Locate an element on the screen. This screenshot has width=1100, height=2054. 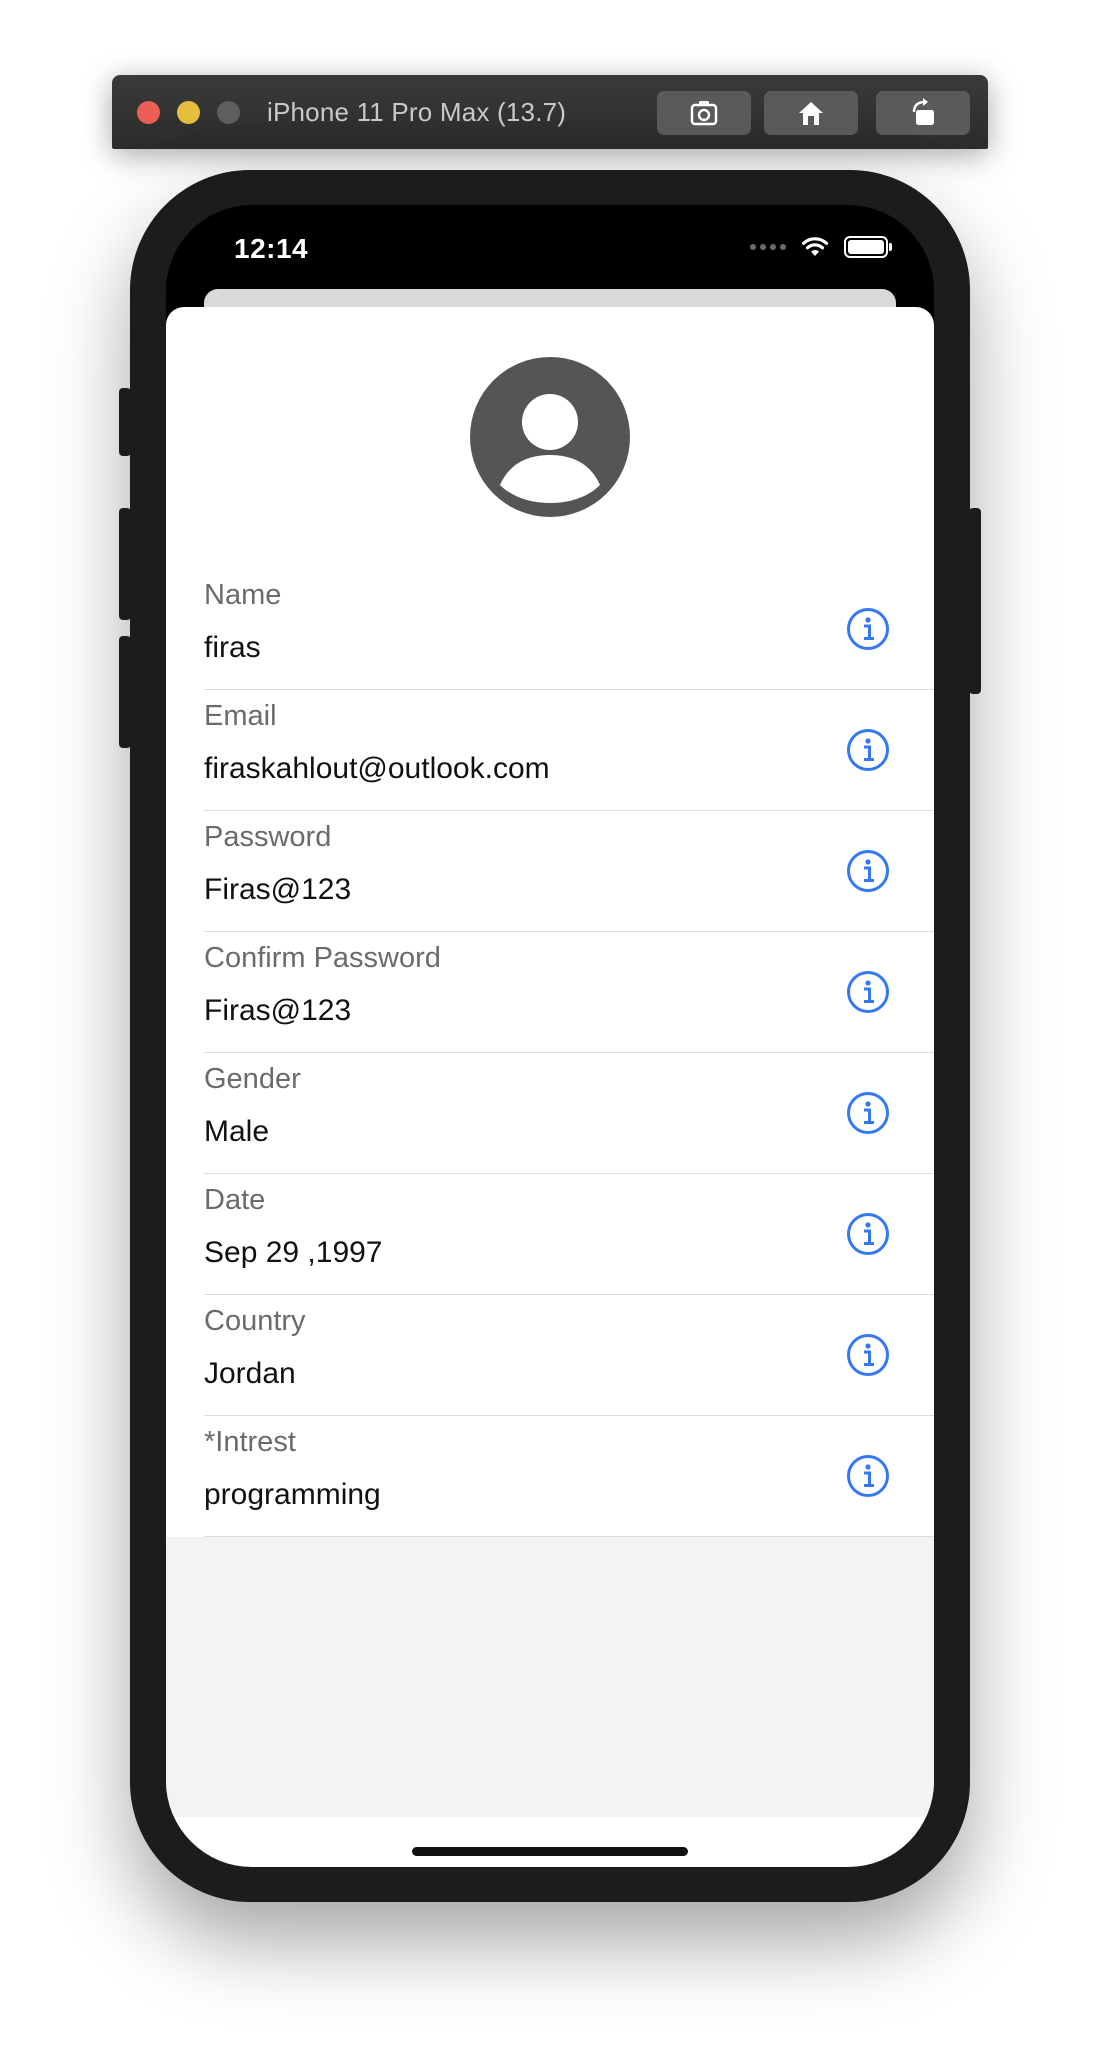
screenshot-icon is located at coordinates (704, 113).